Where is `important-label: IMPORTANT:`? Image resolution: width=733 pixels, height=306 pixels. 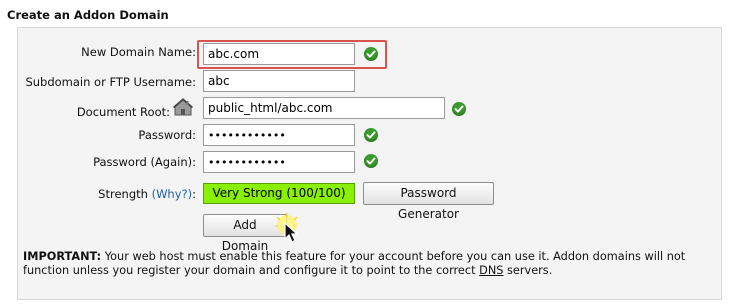
important-label: IMPORTANT: is located at coordinates (62, 256).